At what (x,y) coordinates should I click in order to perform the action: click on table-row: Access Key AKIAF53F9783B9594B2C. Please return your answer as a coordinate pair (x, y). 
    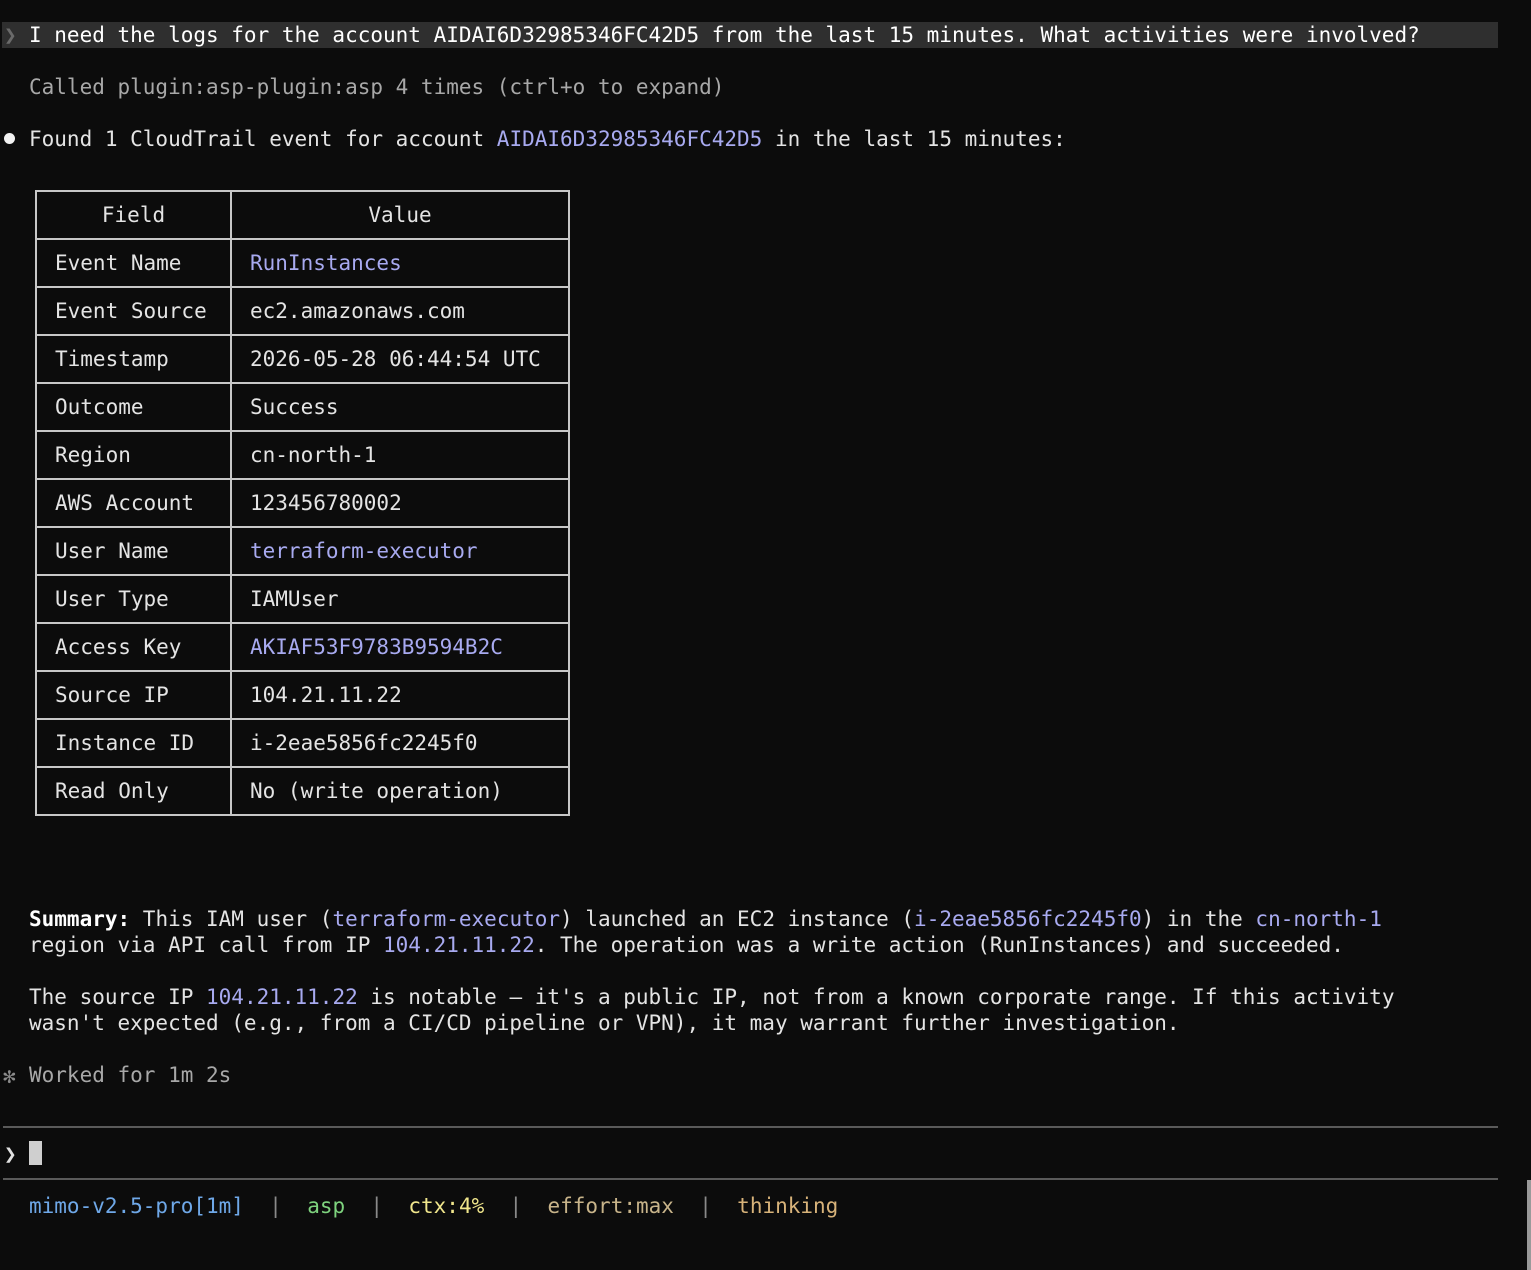
    Looking at the image, I should click on (302, 647).